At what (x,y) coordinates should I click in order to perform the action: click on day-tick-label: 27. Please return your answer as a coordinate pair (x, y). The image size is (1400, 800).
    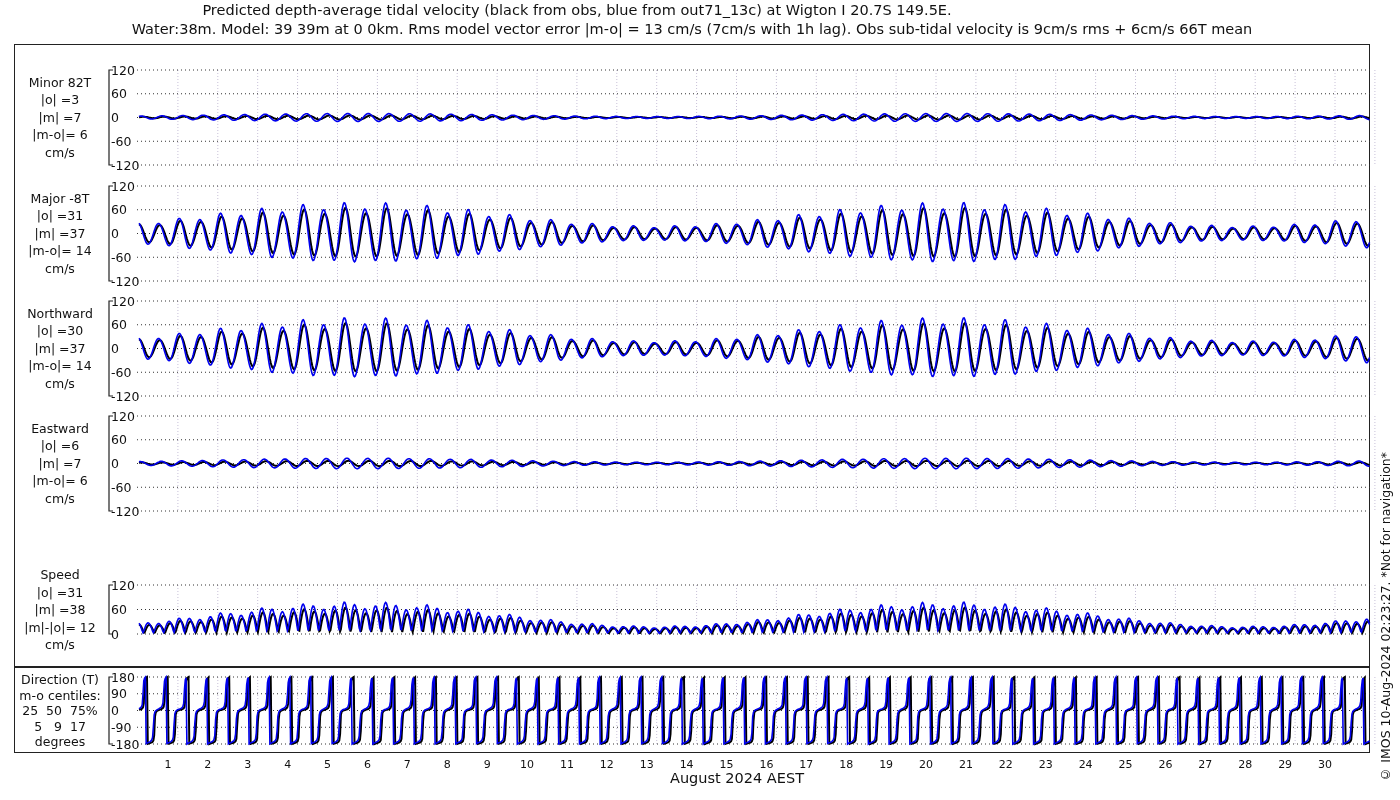
    Looking at the image, I should click on (1205, 764).